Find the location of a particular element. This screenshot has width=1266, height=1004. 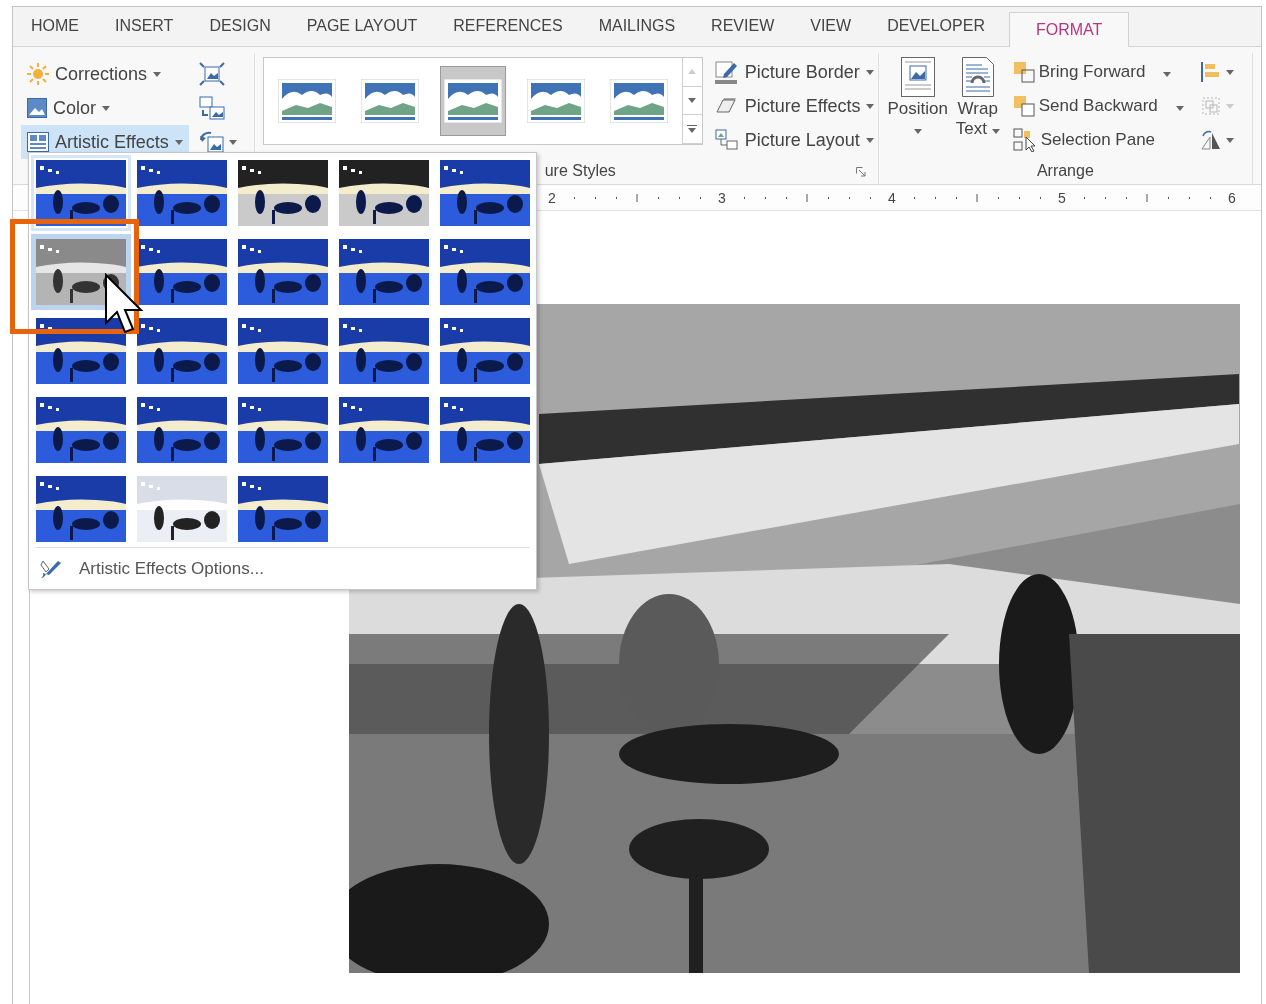

dialog-launcher-icon is located at coordinates (860, 172).